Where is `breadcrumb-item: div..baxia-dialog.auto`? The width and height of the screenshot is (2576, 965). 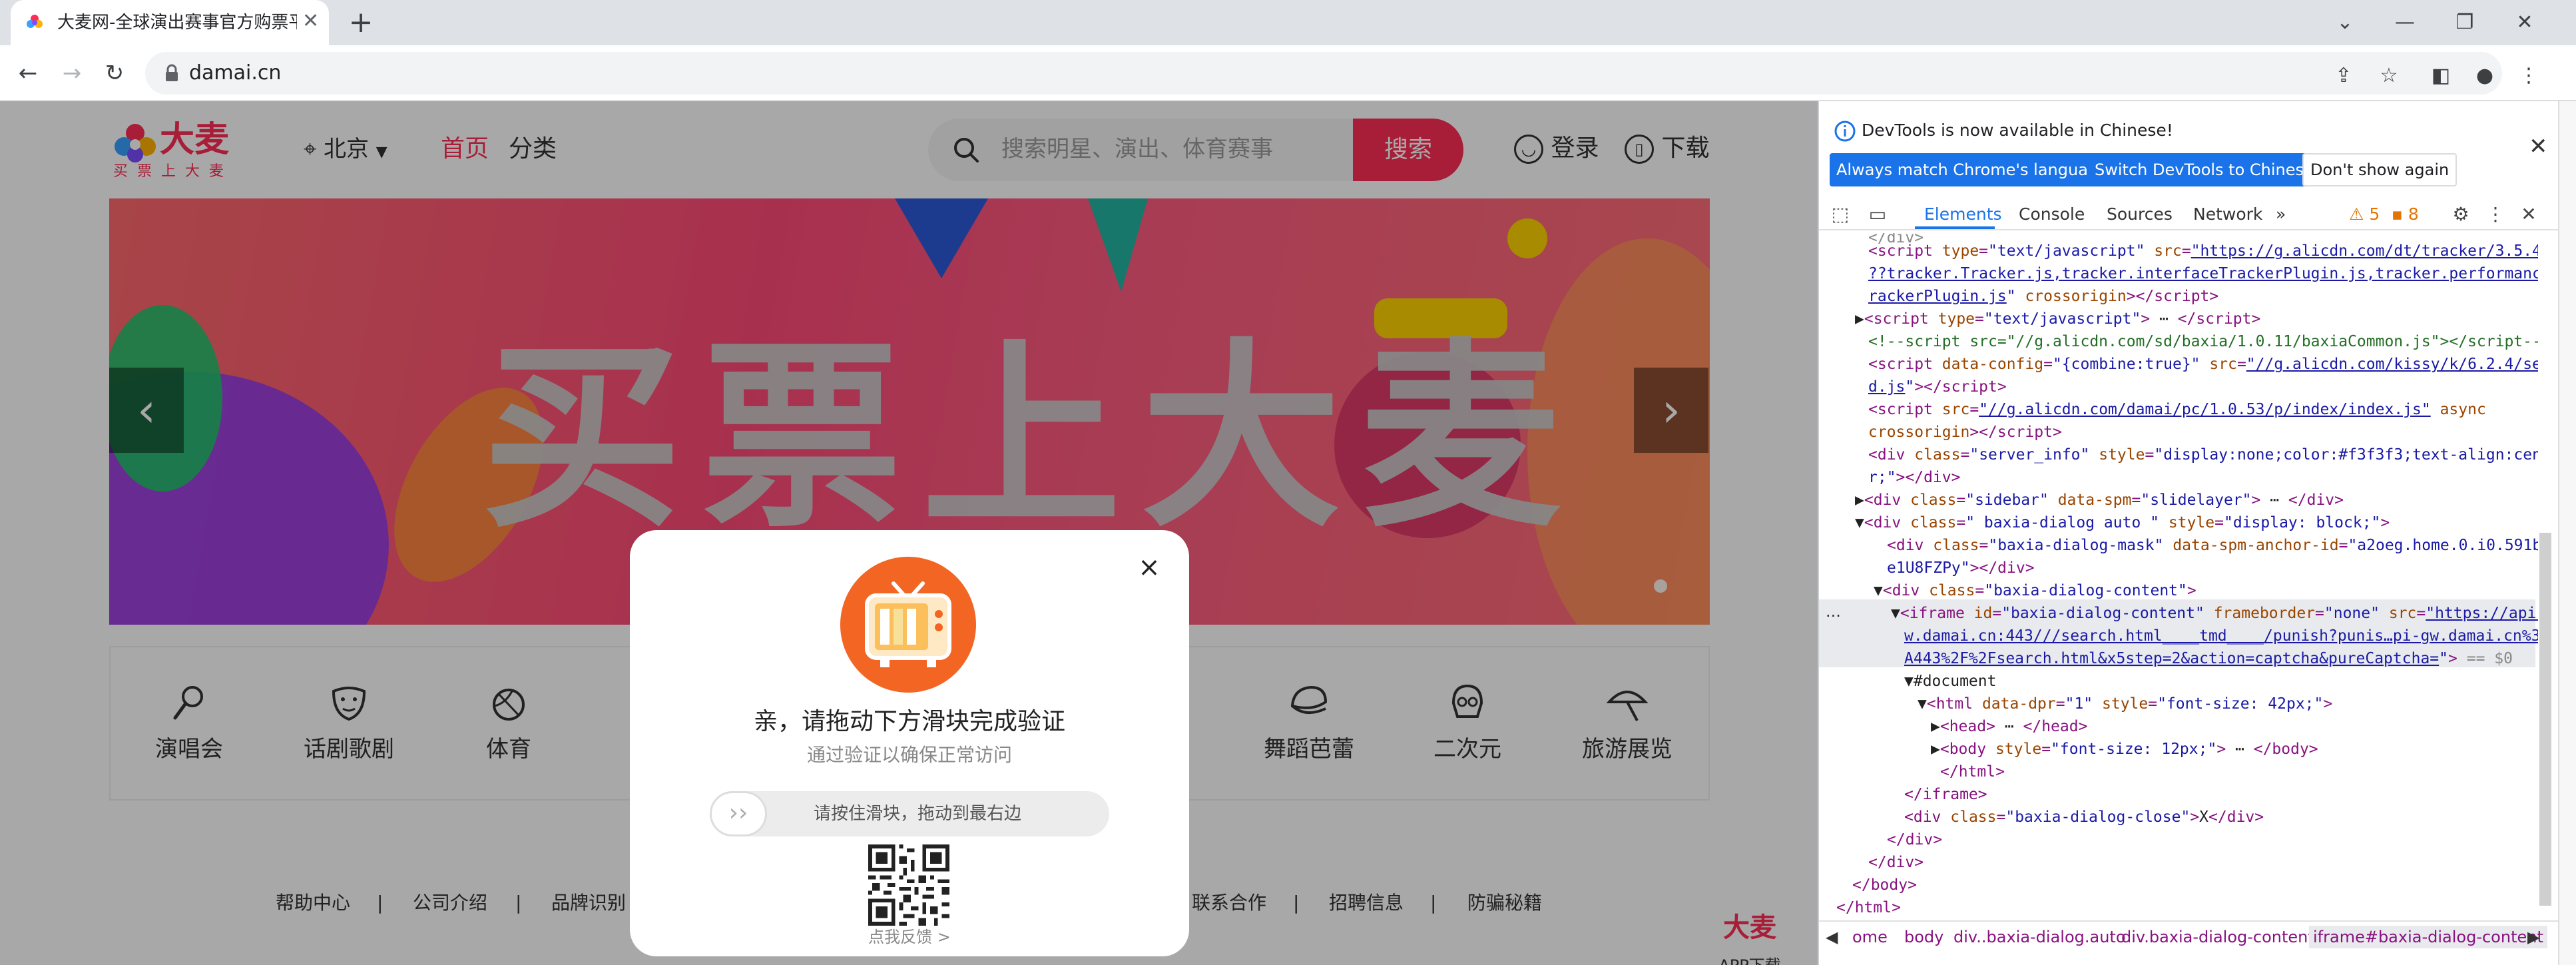
breadcrumb-item: div..baxia-dialog.auto is located at coordinates (2040, 937).